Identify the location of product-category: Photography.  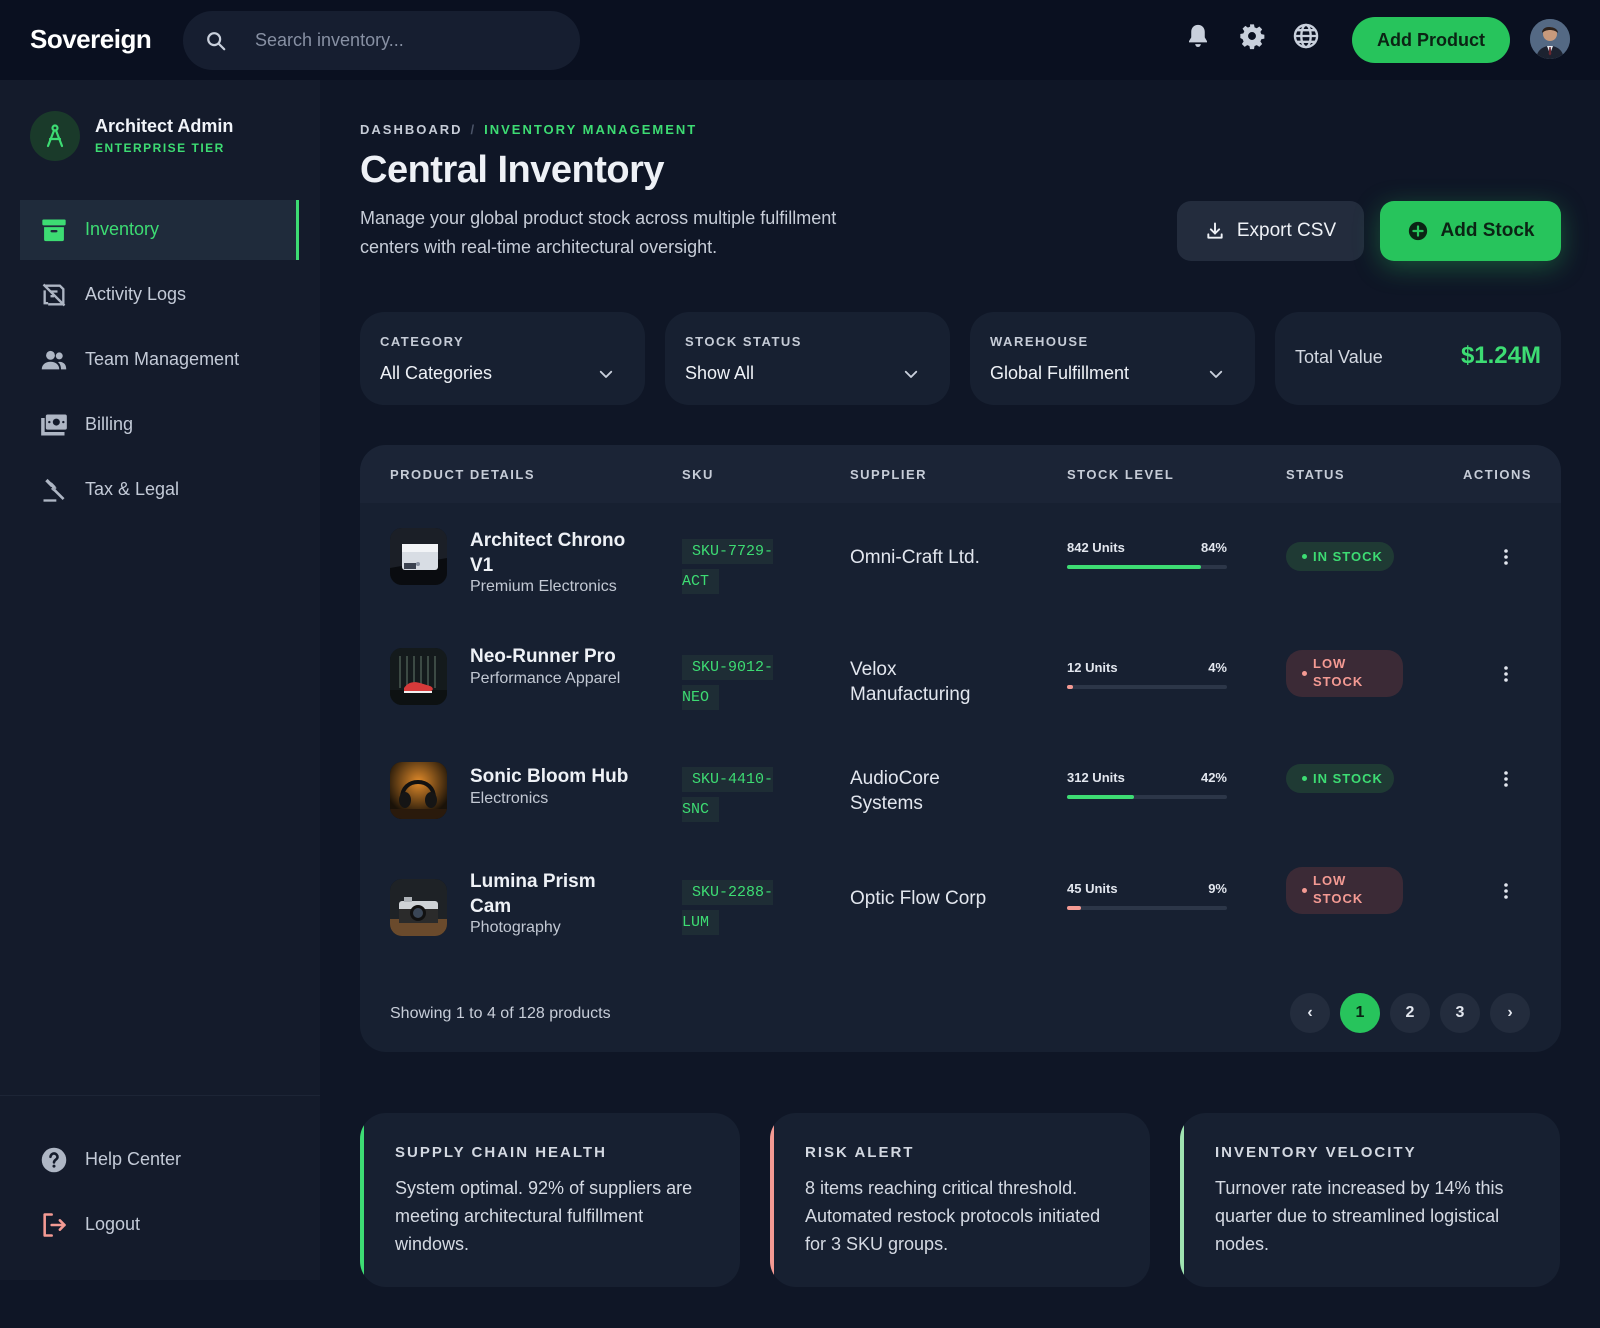
(515, 927).